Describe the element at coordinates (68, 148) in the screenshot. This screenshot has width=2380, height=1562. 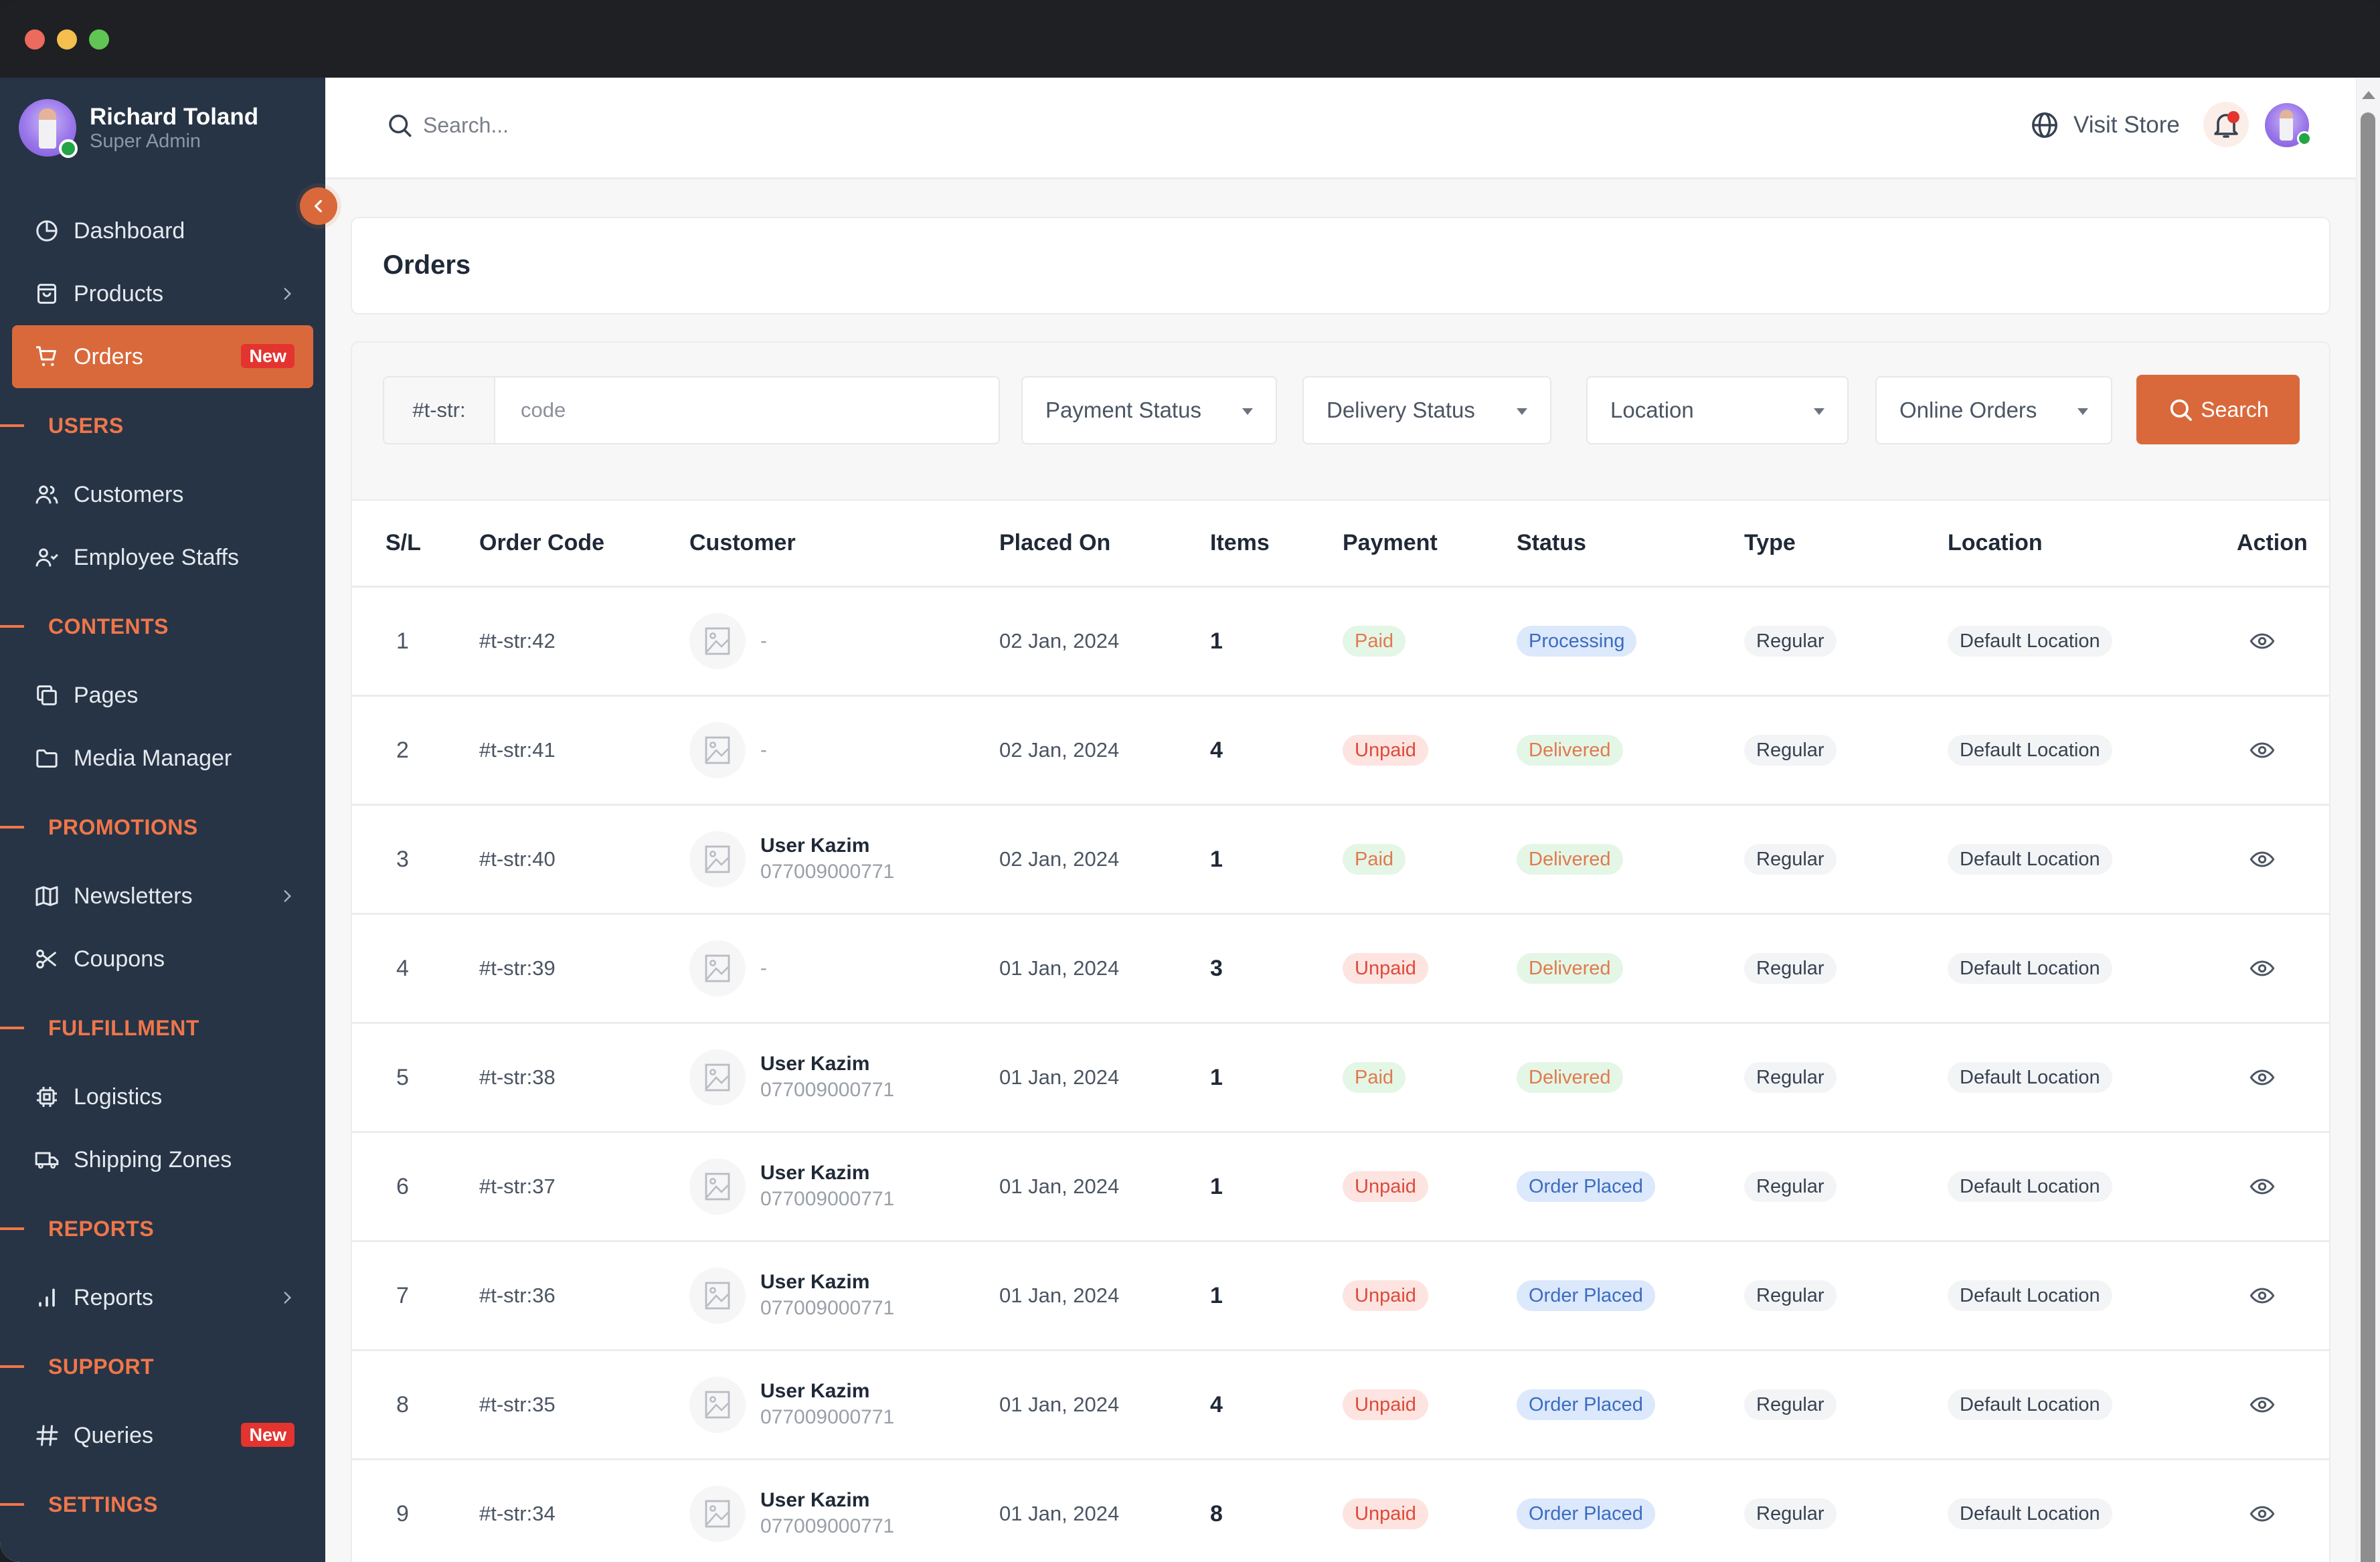
I see `online-status-indicator` at that location.